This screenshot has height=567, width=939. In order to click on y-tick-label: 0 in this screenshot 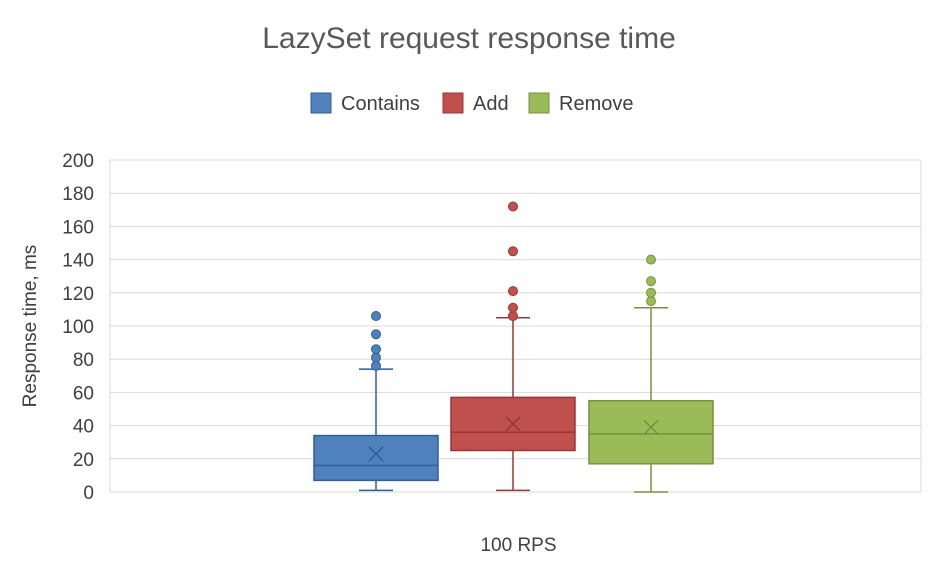, I will do `click(88, 493)`.